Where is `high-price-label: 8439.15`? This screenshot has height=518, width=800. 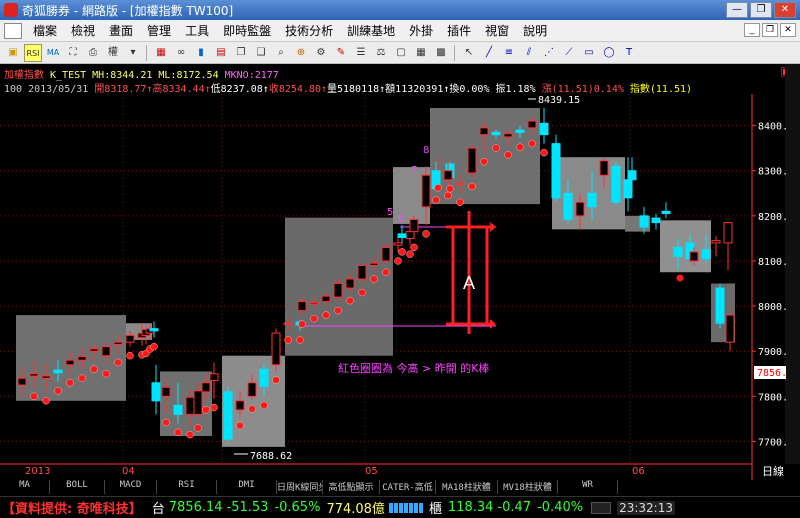
high-price-label: 8439.15 is located at coordinates (559, 100).